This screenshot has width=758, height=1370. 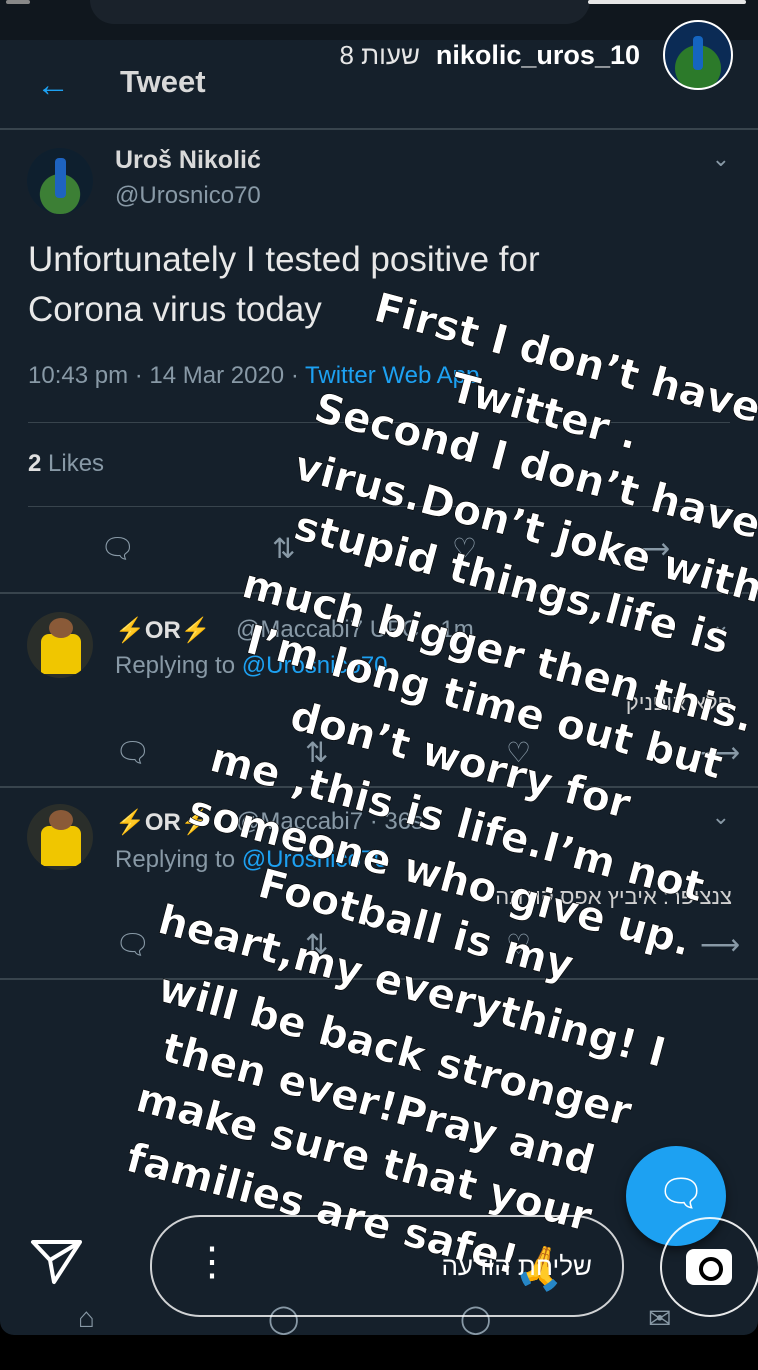 I want to click on likes-label: Likes, so click(x=72, y=463).